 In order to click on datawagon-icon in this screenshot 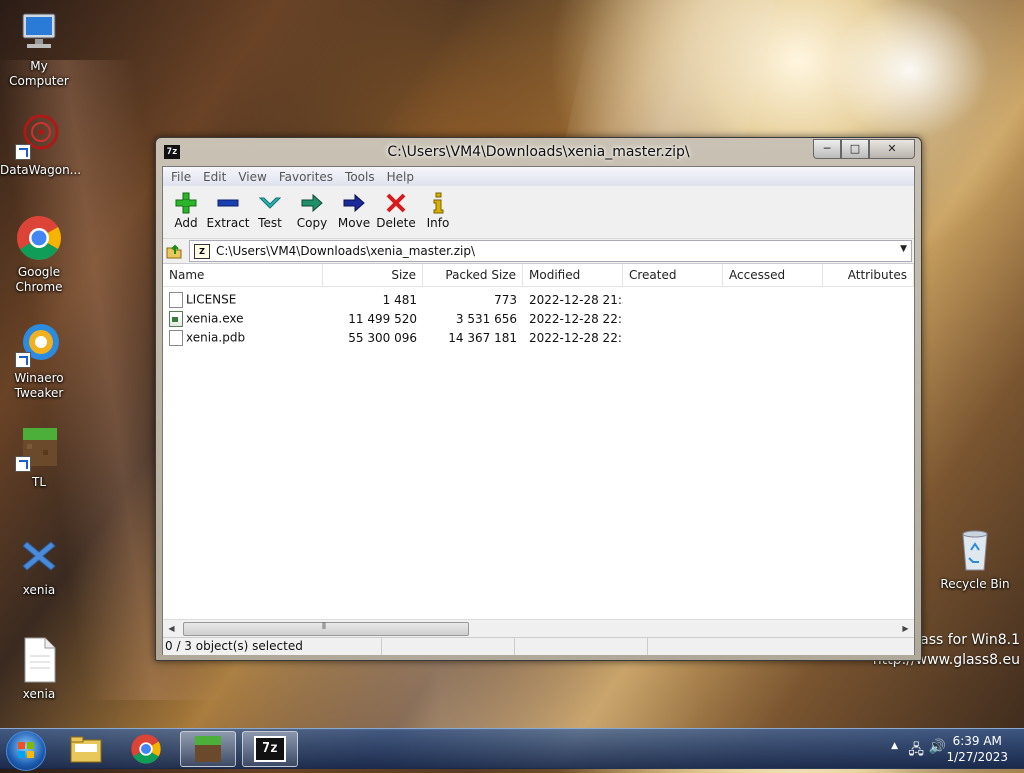, I will do `click(39, 136)`.